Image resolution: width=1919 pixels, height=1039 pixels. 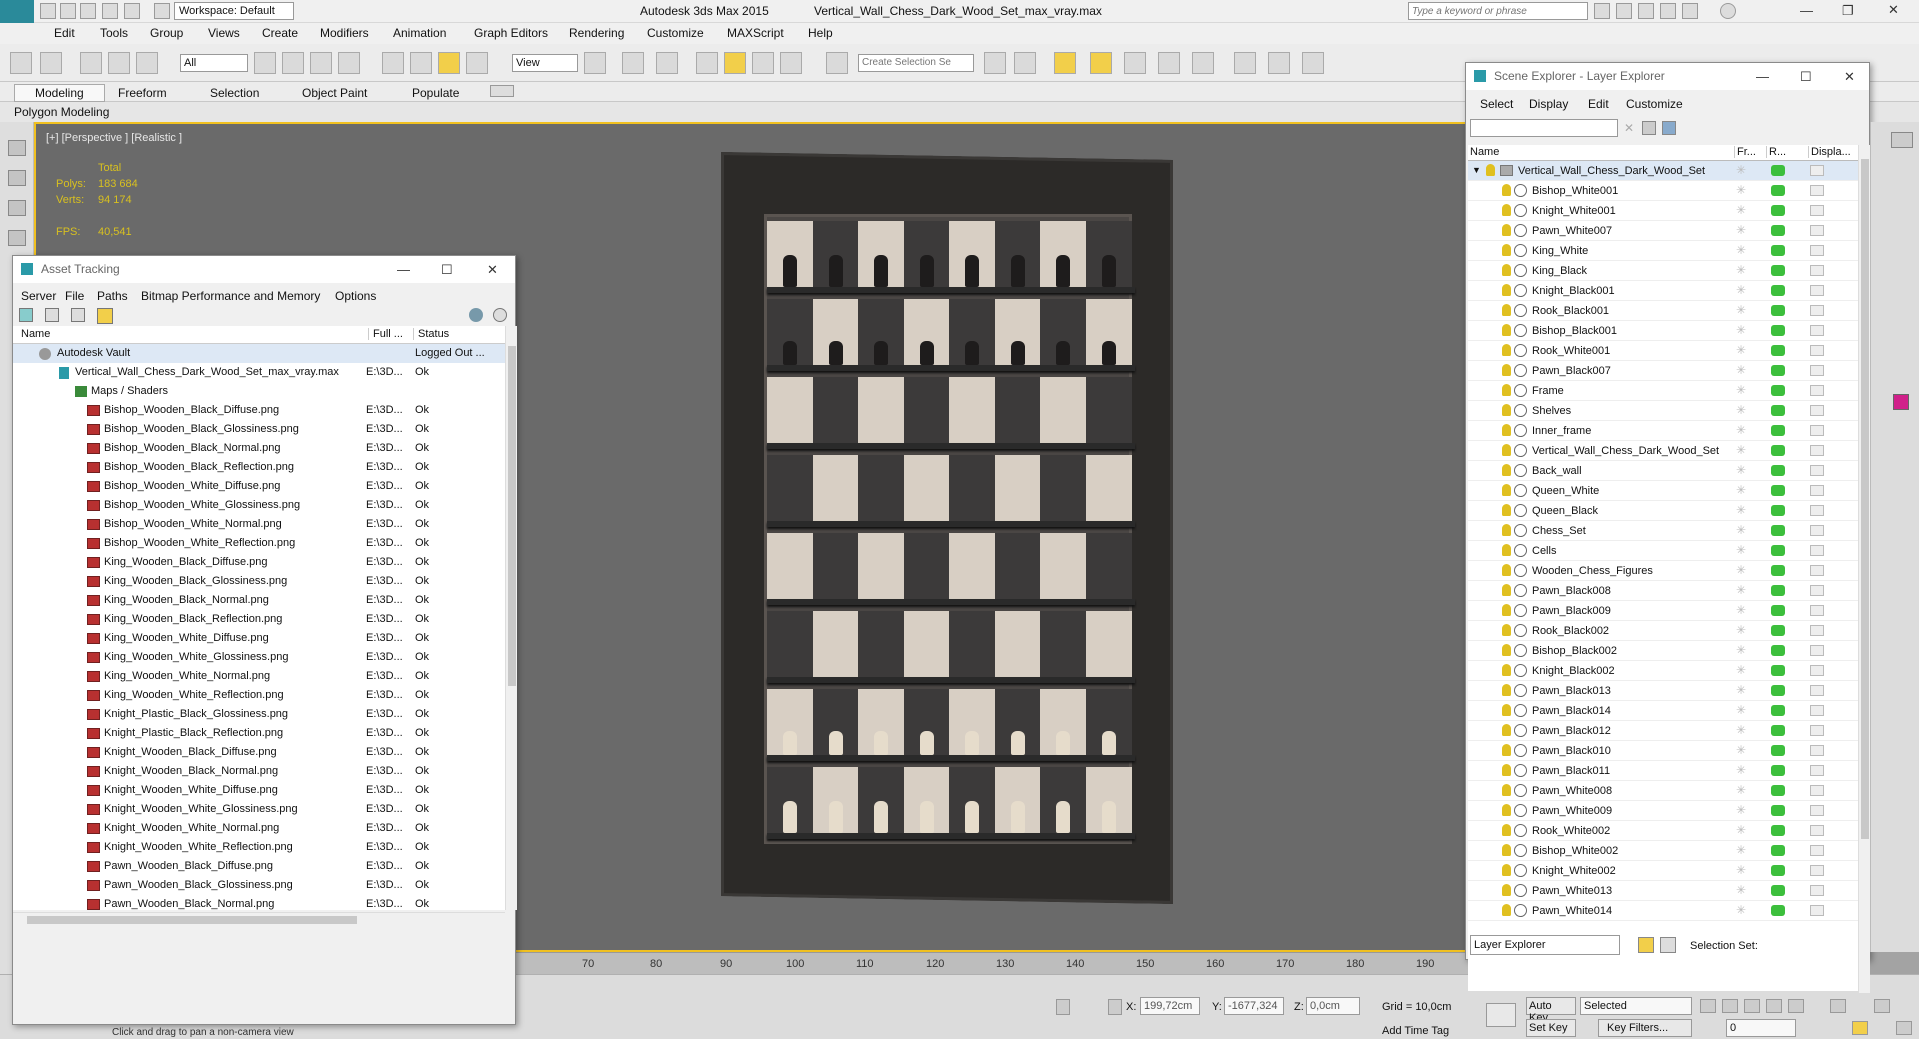 What do you see at coordinates (259, 828) in the screenshot?
I see `list-item: Knight_Wooden_White_Normal.png E:\3D... Ok` at bounding box center [259, 828].